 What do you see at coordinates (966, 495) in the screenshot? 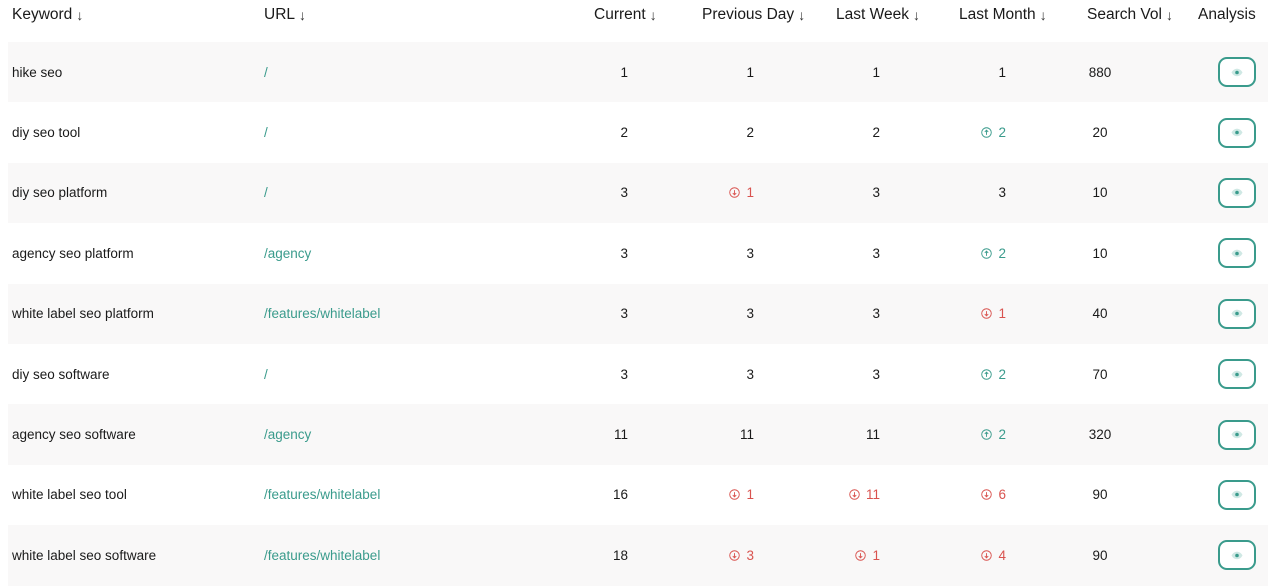
I see `last-month-rank: 6` at bounding box center [966, 495].